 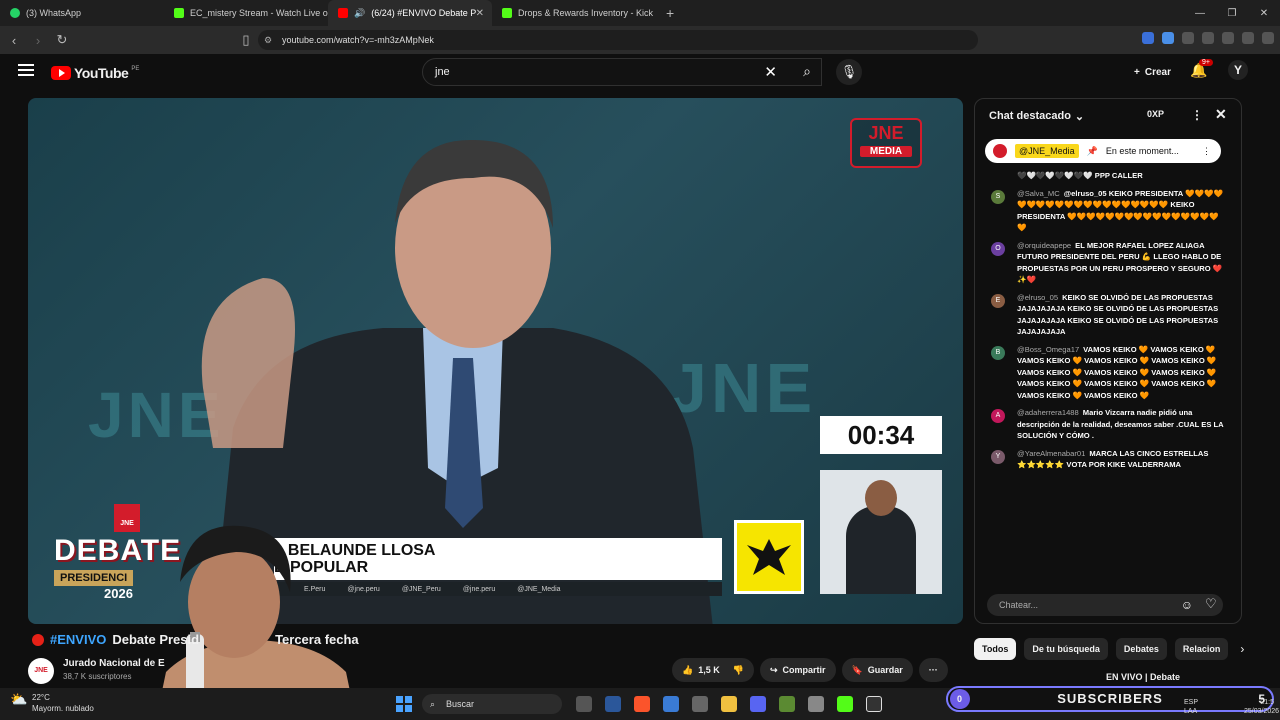 I want to click on pinned-message: @JNE_Media 📌 En este moment... ⋮, so click(x=1103, y=151).